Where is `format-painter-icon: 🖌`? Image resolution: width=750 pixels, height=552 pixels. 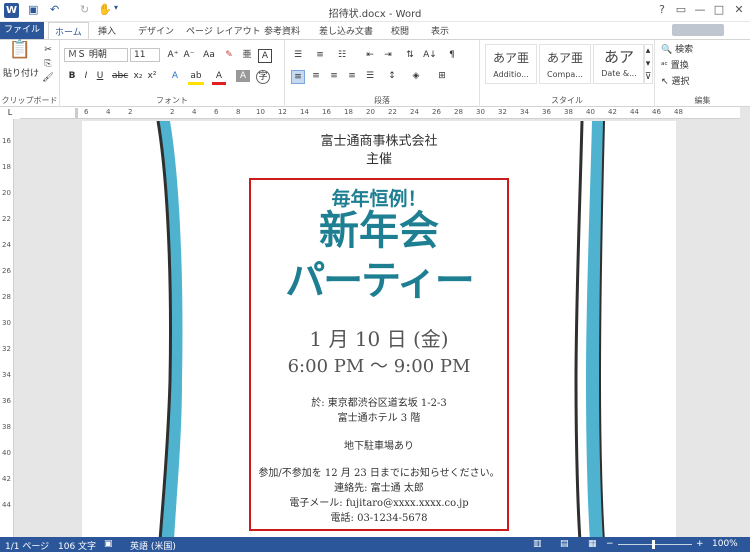 format-painter-icon: 🖌 is located at coordinates (48, 78).